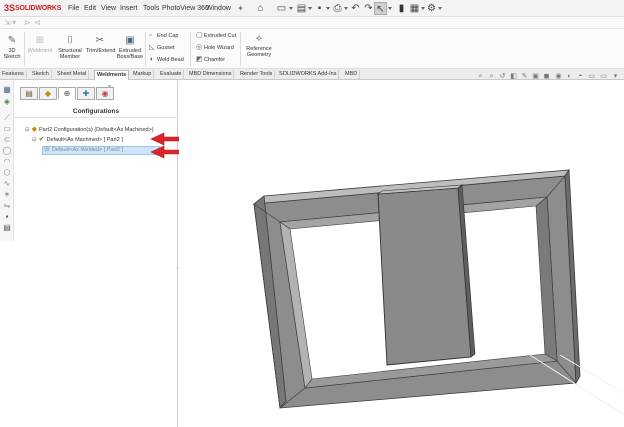 The image size is (624, 427). I want to click on filter-edges-icon: ⊳, so click(27, 23).